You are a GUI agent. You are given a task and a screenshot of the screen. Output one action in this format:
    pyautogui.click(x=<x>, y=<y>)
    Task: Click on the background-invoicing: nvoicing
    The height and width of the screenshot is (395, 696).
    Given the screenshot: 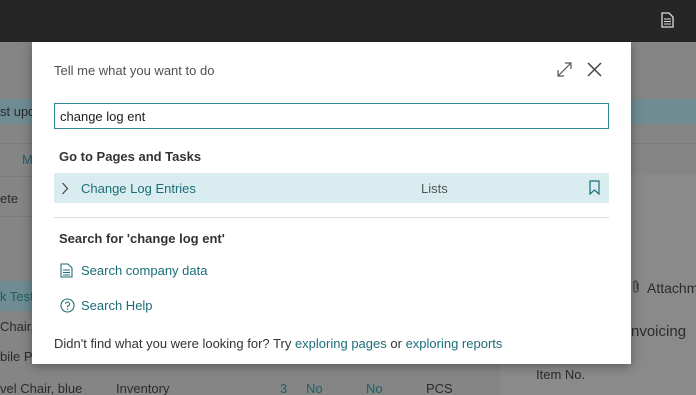 What is the action you would take?
    pyautogui.click(x=659, y=331)
    